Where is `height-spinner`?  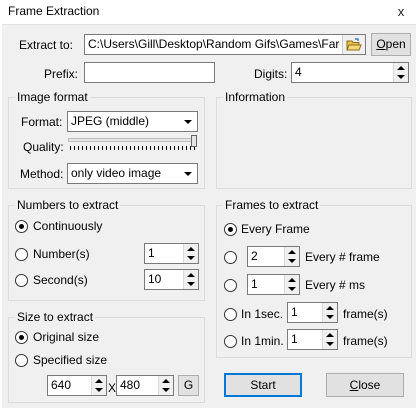 height-spinner is located at coordinates (165, 385).